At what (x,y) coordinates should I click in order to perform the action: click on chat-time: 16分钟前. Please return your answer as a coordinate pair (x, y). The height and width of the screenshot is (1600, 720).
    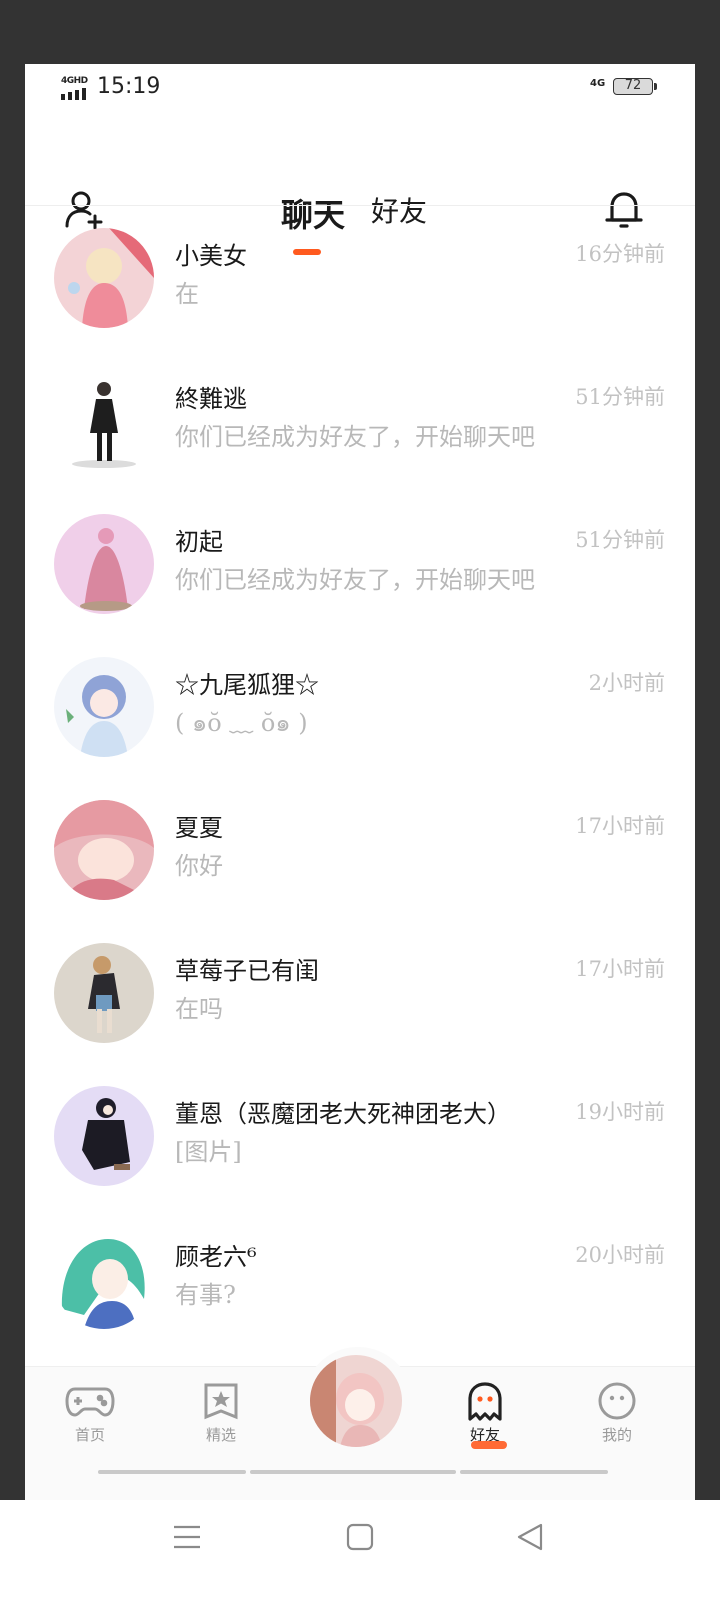
    Looking at the image, I should click on (620, 254).